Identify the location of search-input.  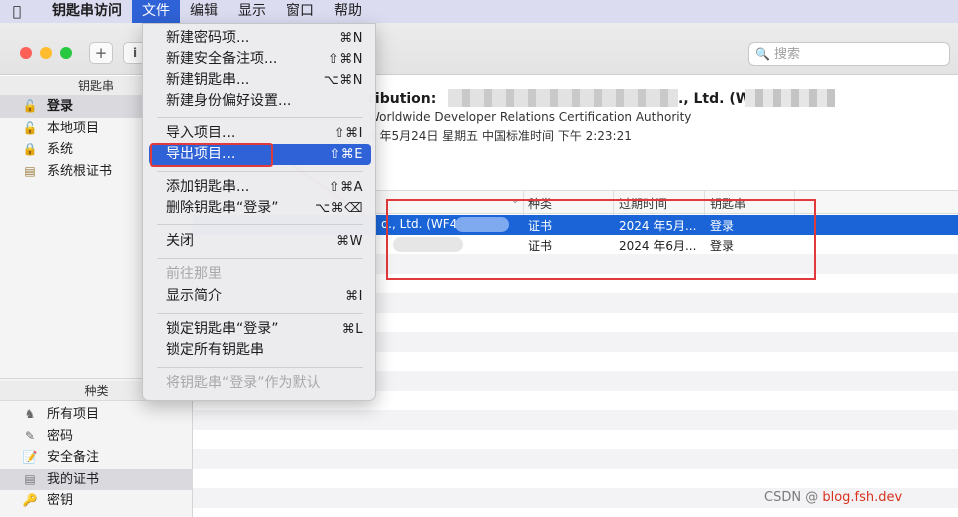
(858, 54).